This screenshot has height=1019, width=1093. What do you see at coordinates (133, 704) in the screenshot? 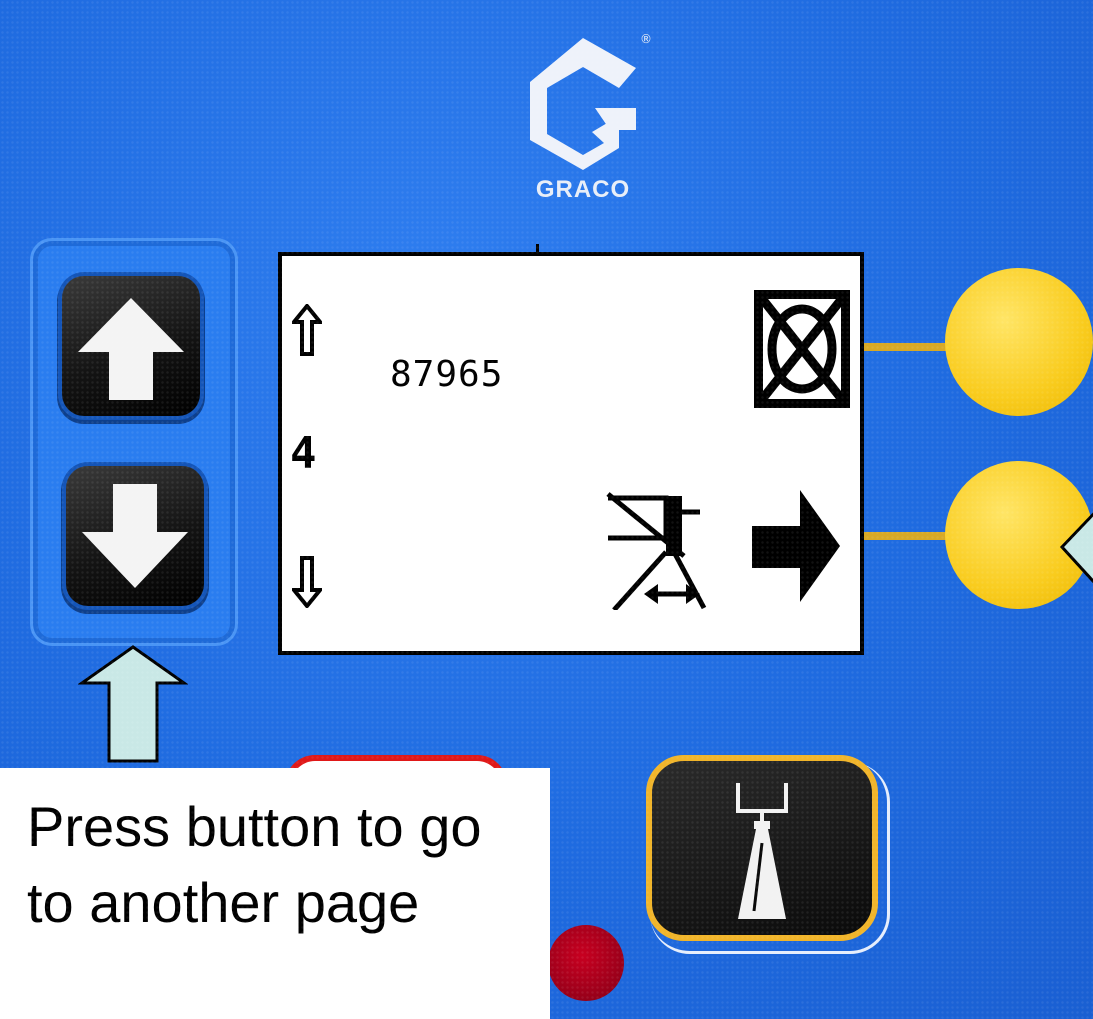
I see `down-key-callout-arrow-icon` at bounding box center [133, 704].